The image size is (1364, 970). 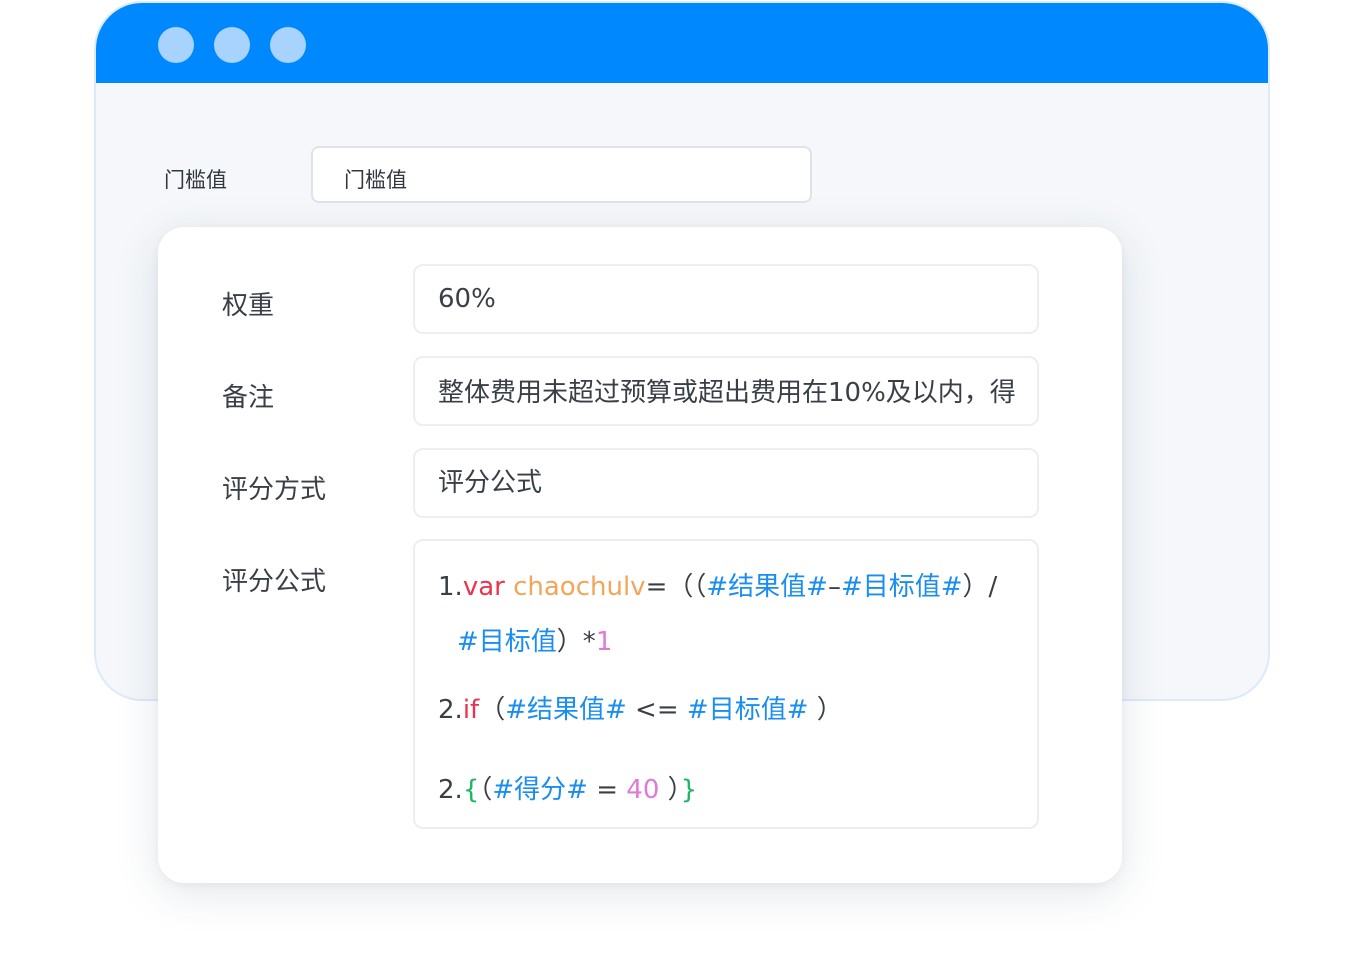 What do you see at coordinates (726, 483) in the screenshot?
I see `scoring-method-field: 评分公式` at bounding box center [726, 483].